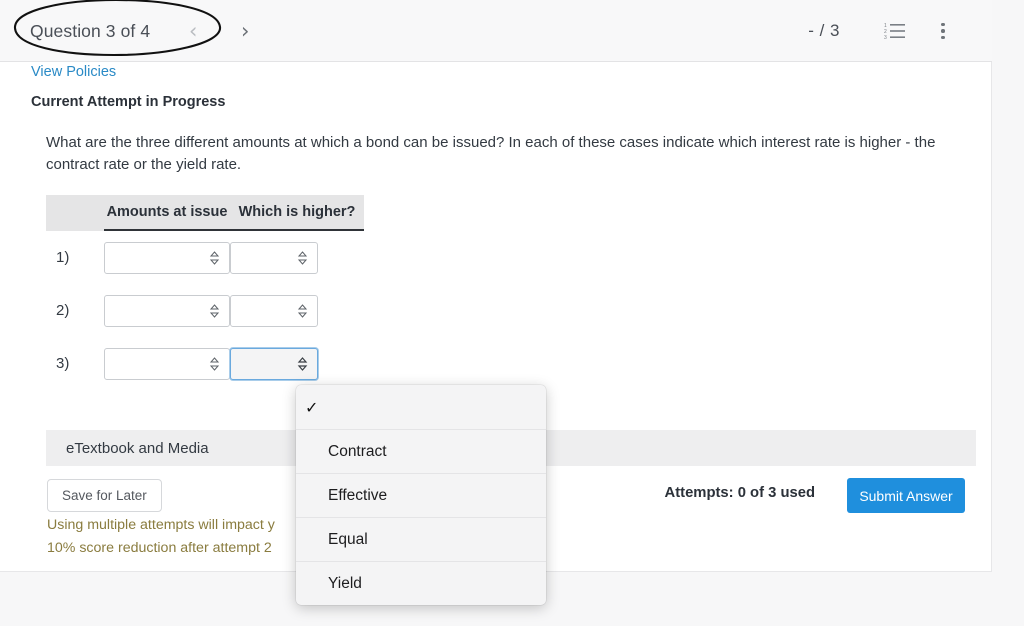 The image size is (1024, 626). I want to click on amount-select-row1, so click(167, 257).